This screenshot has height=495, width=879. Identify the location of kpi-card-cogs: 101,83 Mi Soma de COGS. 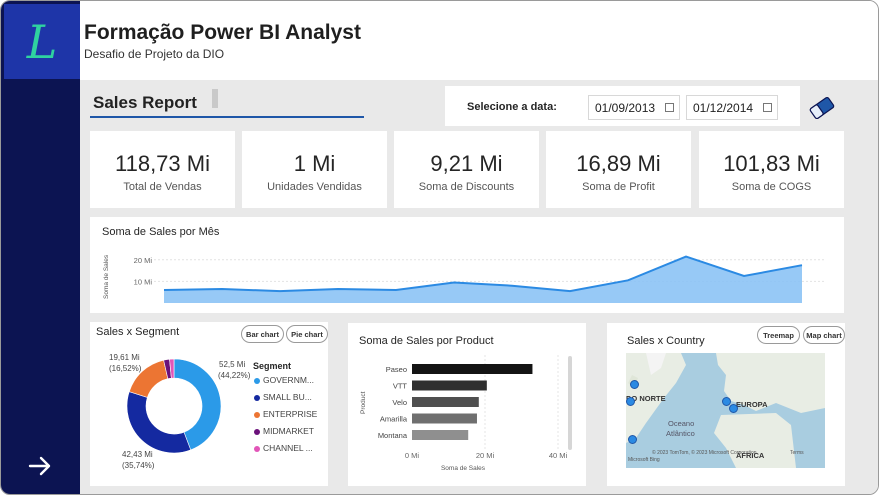
(771, 169).